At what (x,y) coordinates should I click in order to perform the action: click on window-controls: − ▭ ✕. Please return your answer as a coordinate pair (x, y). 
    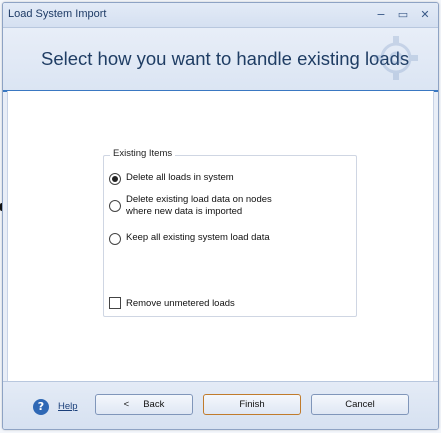
    Looking at the image, I should click on (403, 14).